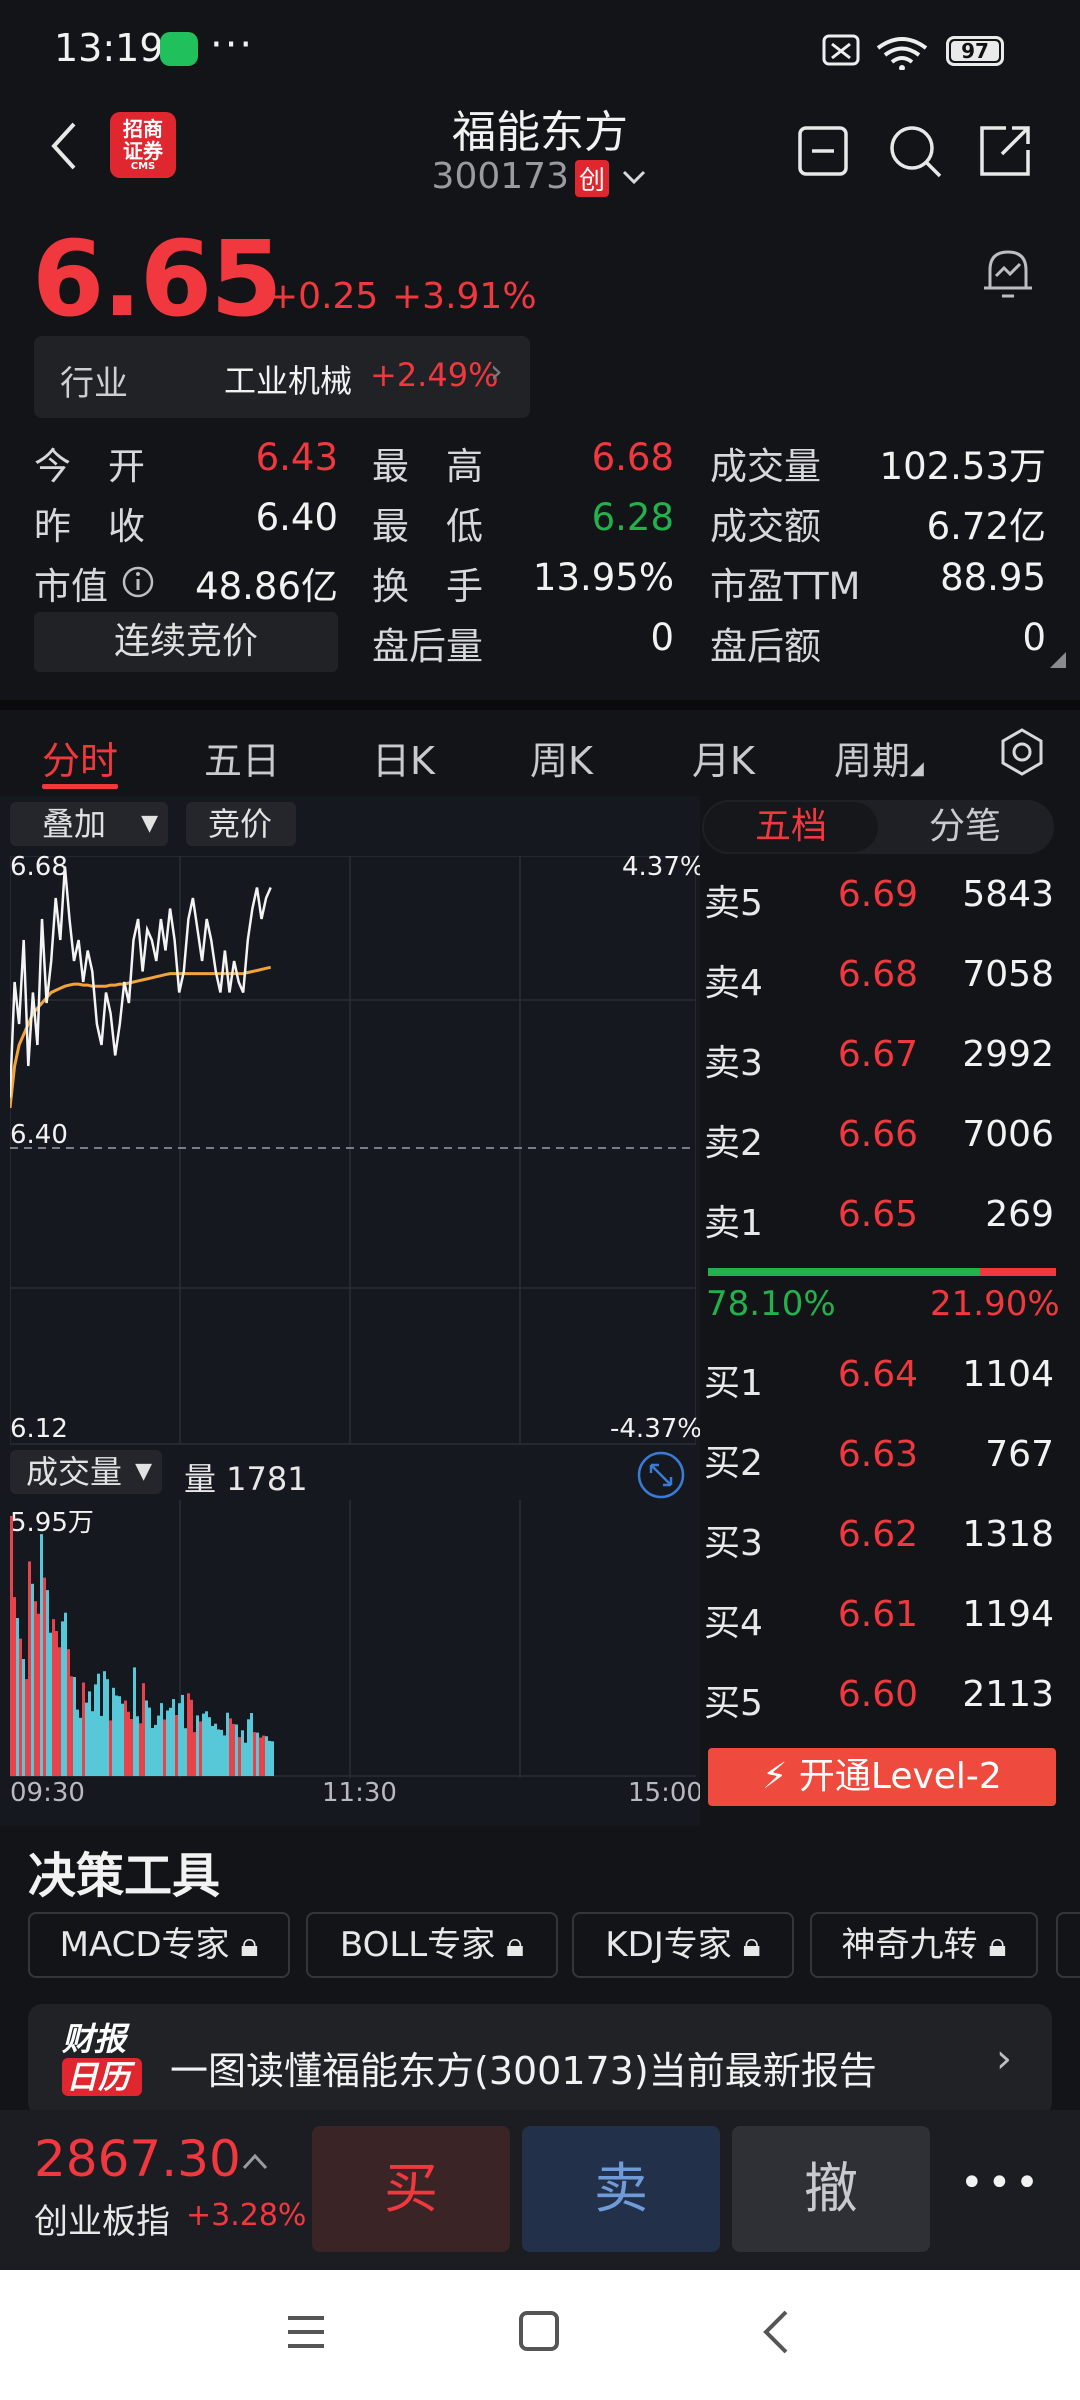 The height and width of the screenshot is (2400, 1080). What do you see at coordinates (965, 827) in the screenshot?
I see `tab-tick-trades: 分笔` at bounding box center [965, 827].